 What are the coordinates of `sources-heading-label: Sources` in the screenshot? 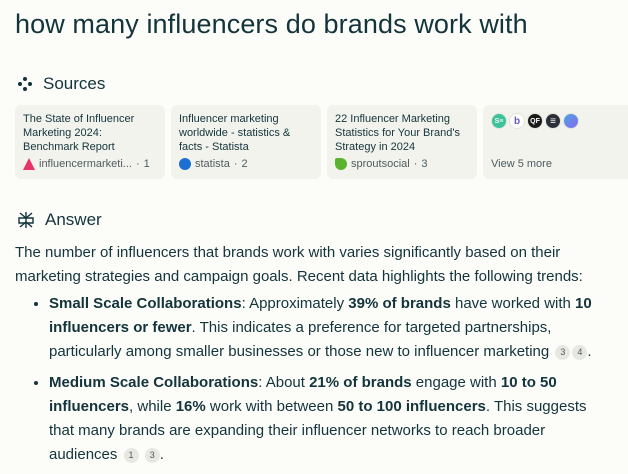 It's located at (74, 83).